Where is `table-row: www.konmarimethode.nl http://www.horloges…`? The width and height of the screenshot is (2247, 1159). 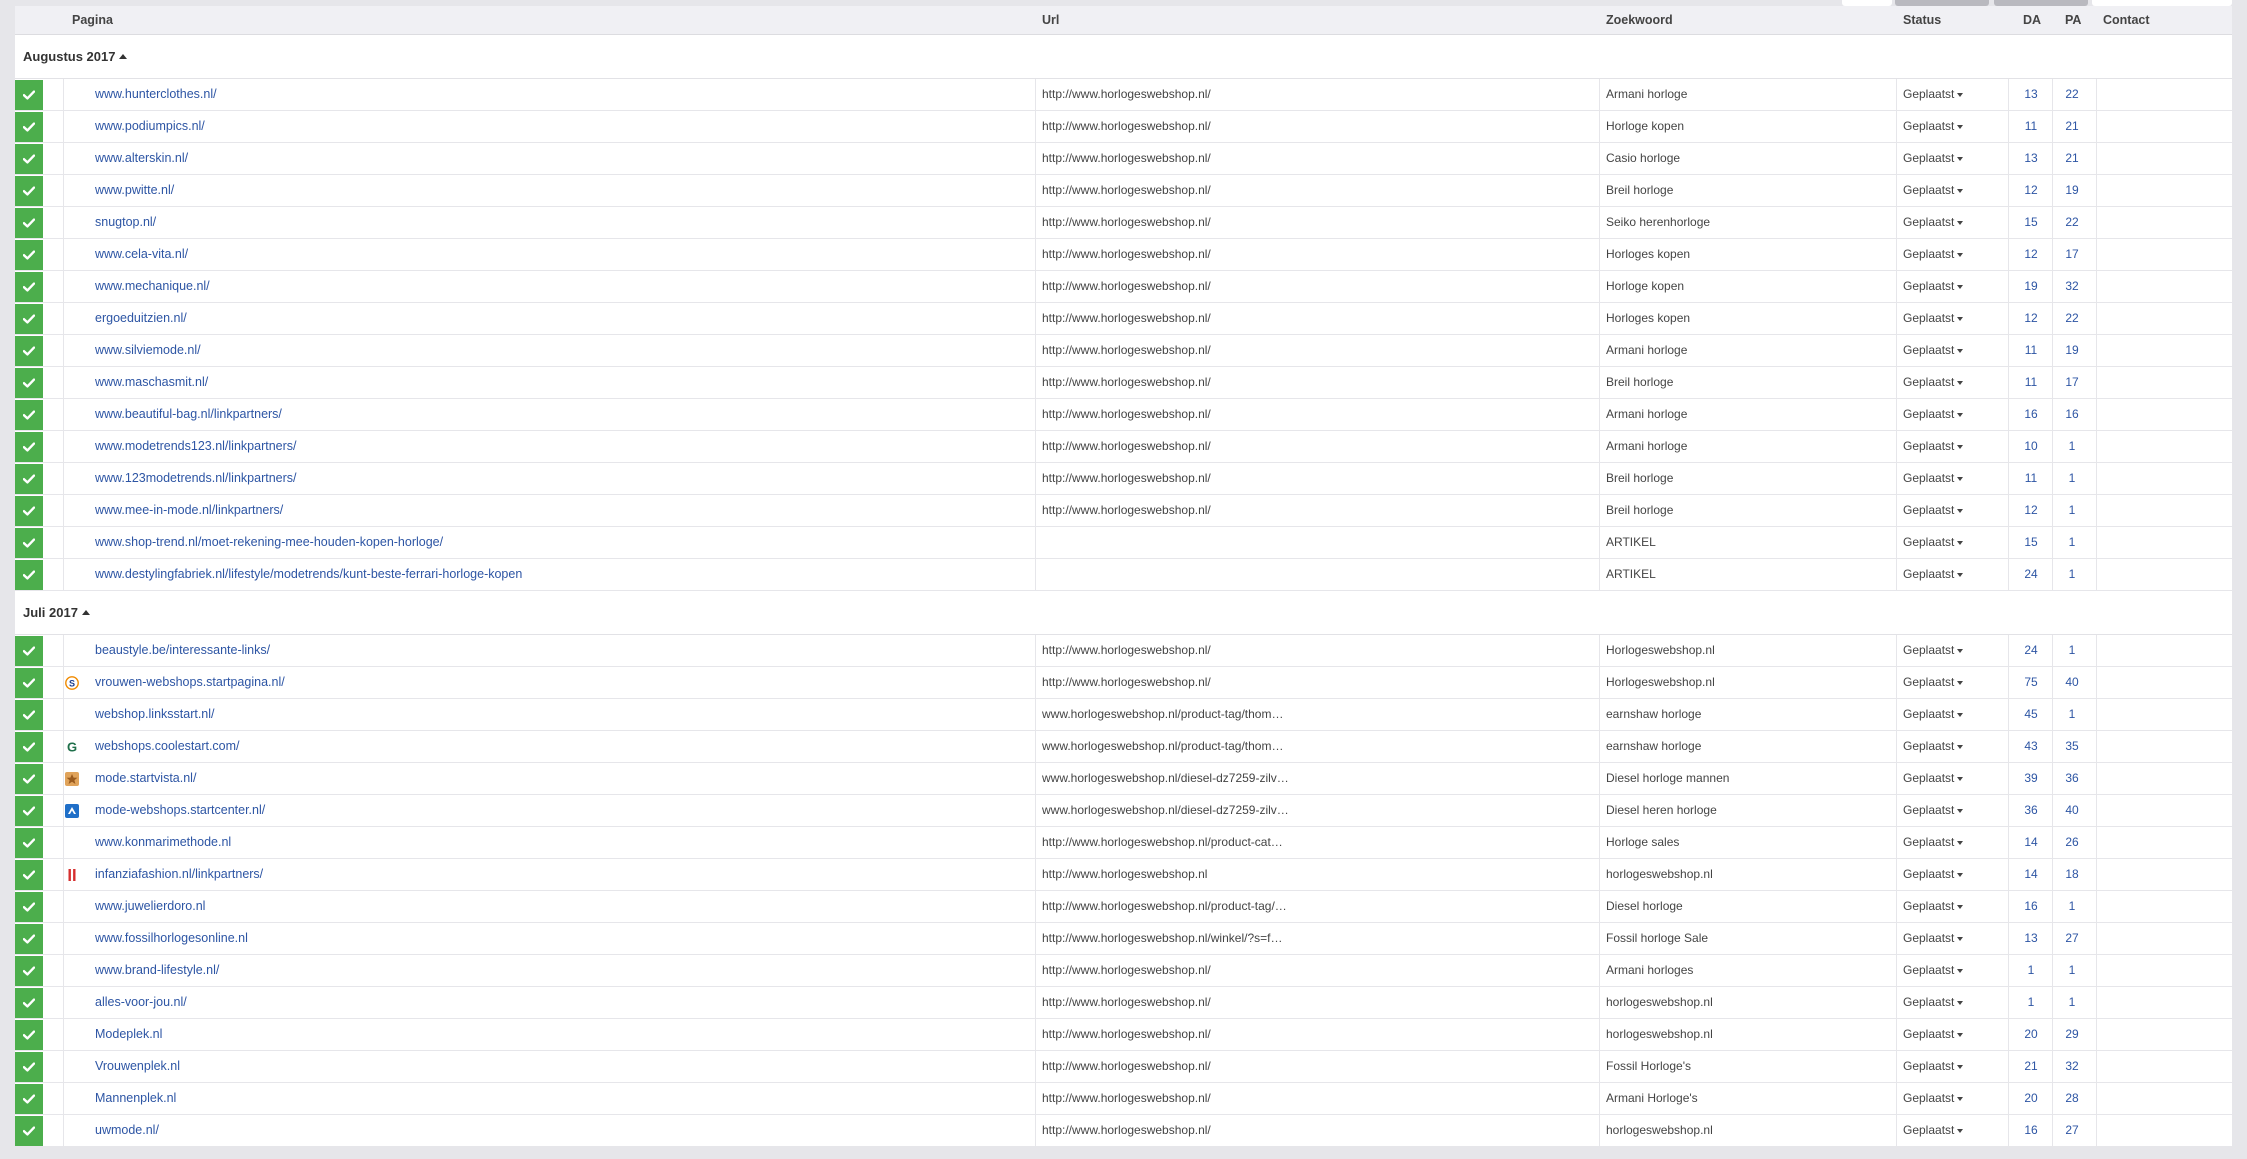 table-row: www.konmarimethode.nl http://www.horloges… is located at coordinates (1123, 843).